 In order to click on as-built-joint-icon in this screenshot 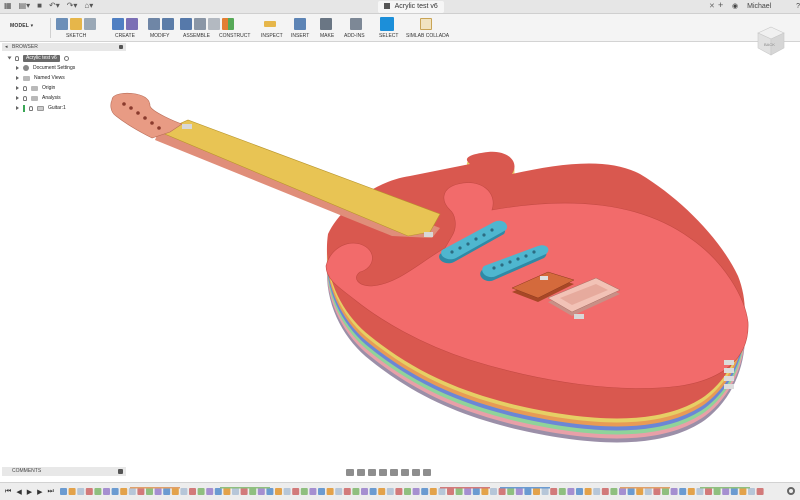, I will do `click(214, 24)`.